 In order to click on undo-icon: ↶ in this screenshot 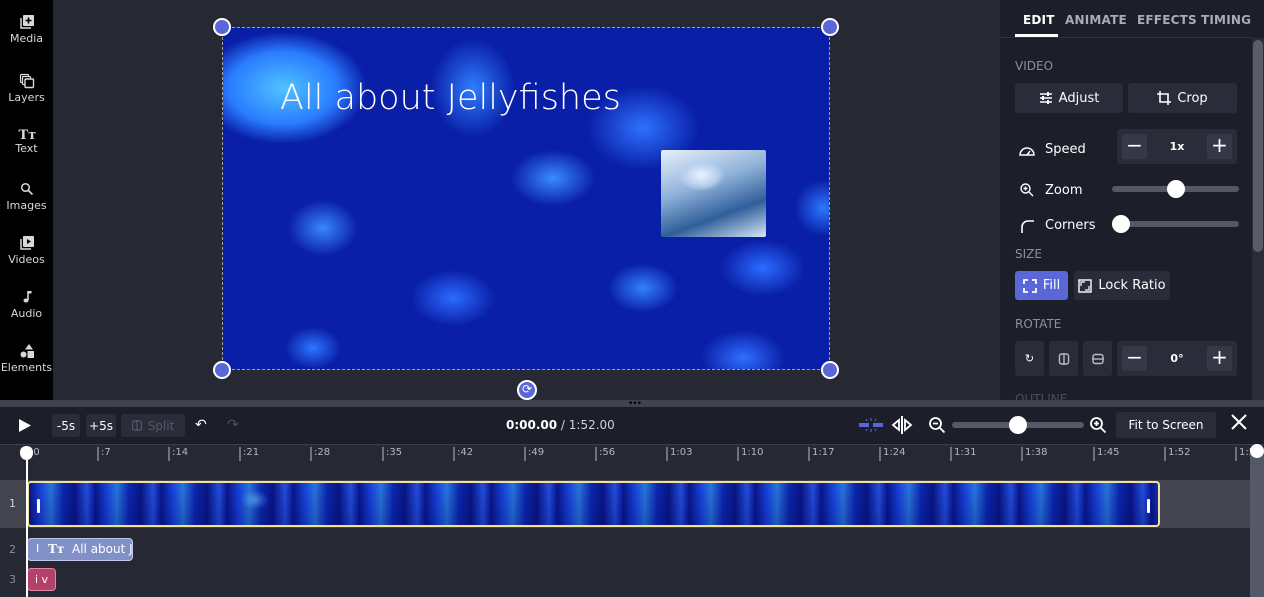, I will do `click(201, 425)`.